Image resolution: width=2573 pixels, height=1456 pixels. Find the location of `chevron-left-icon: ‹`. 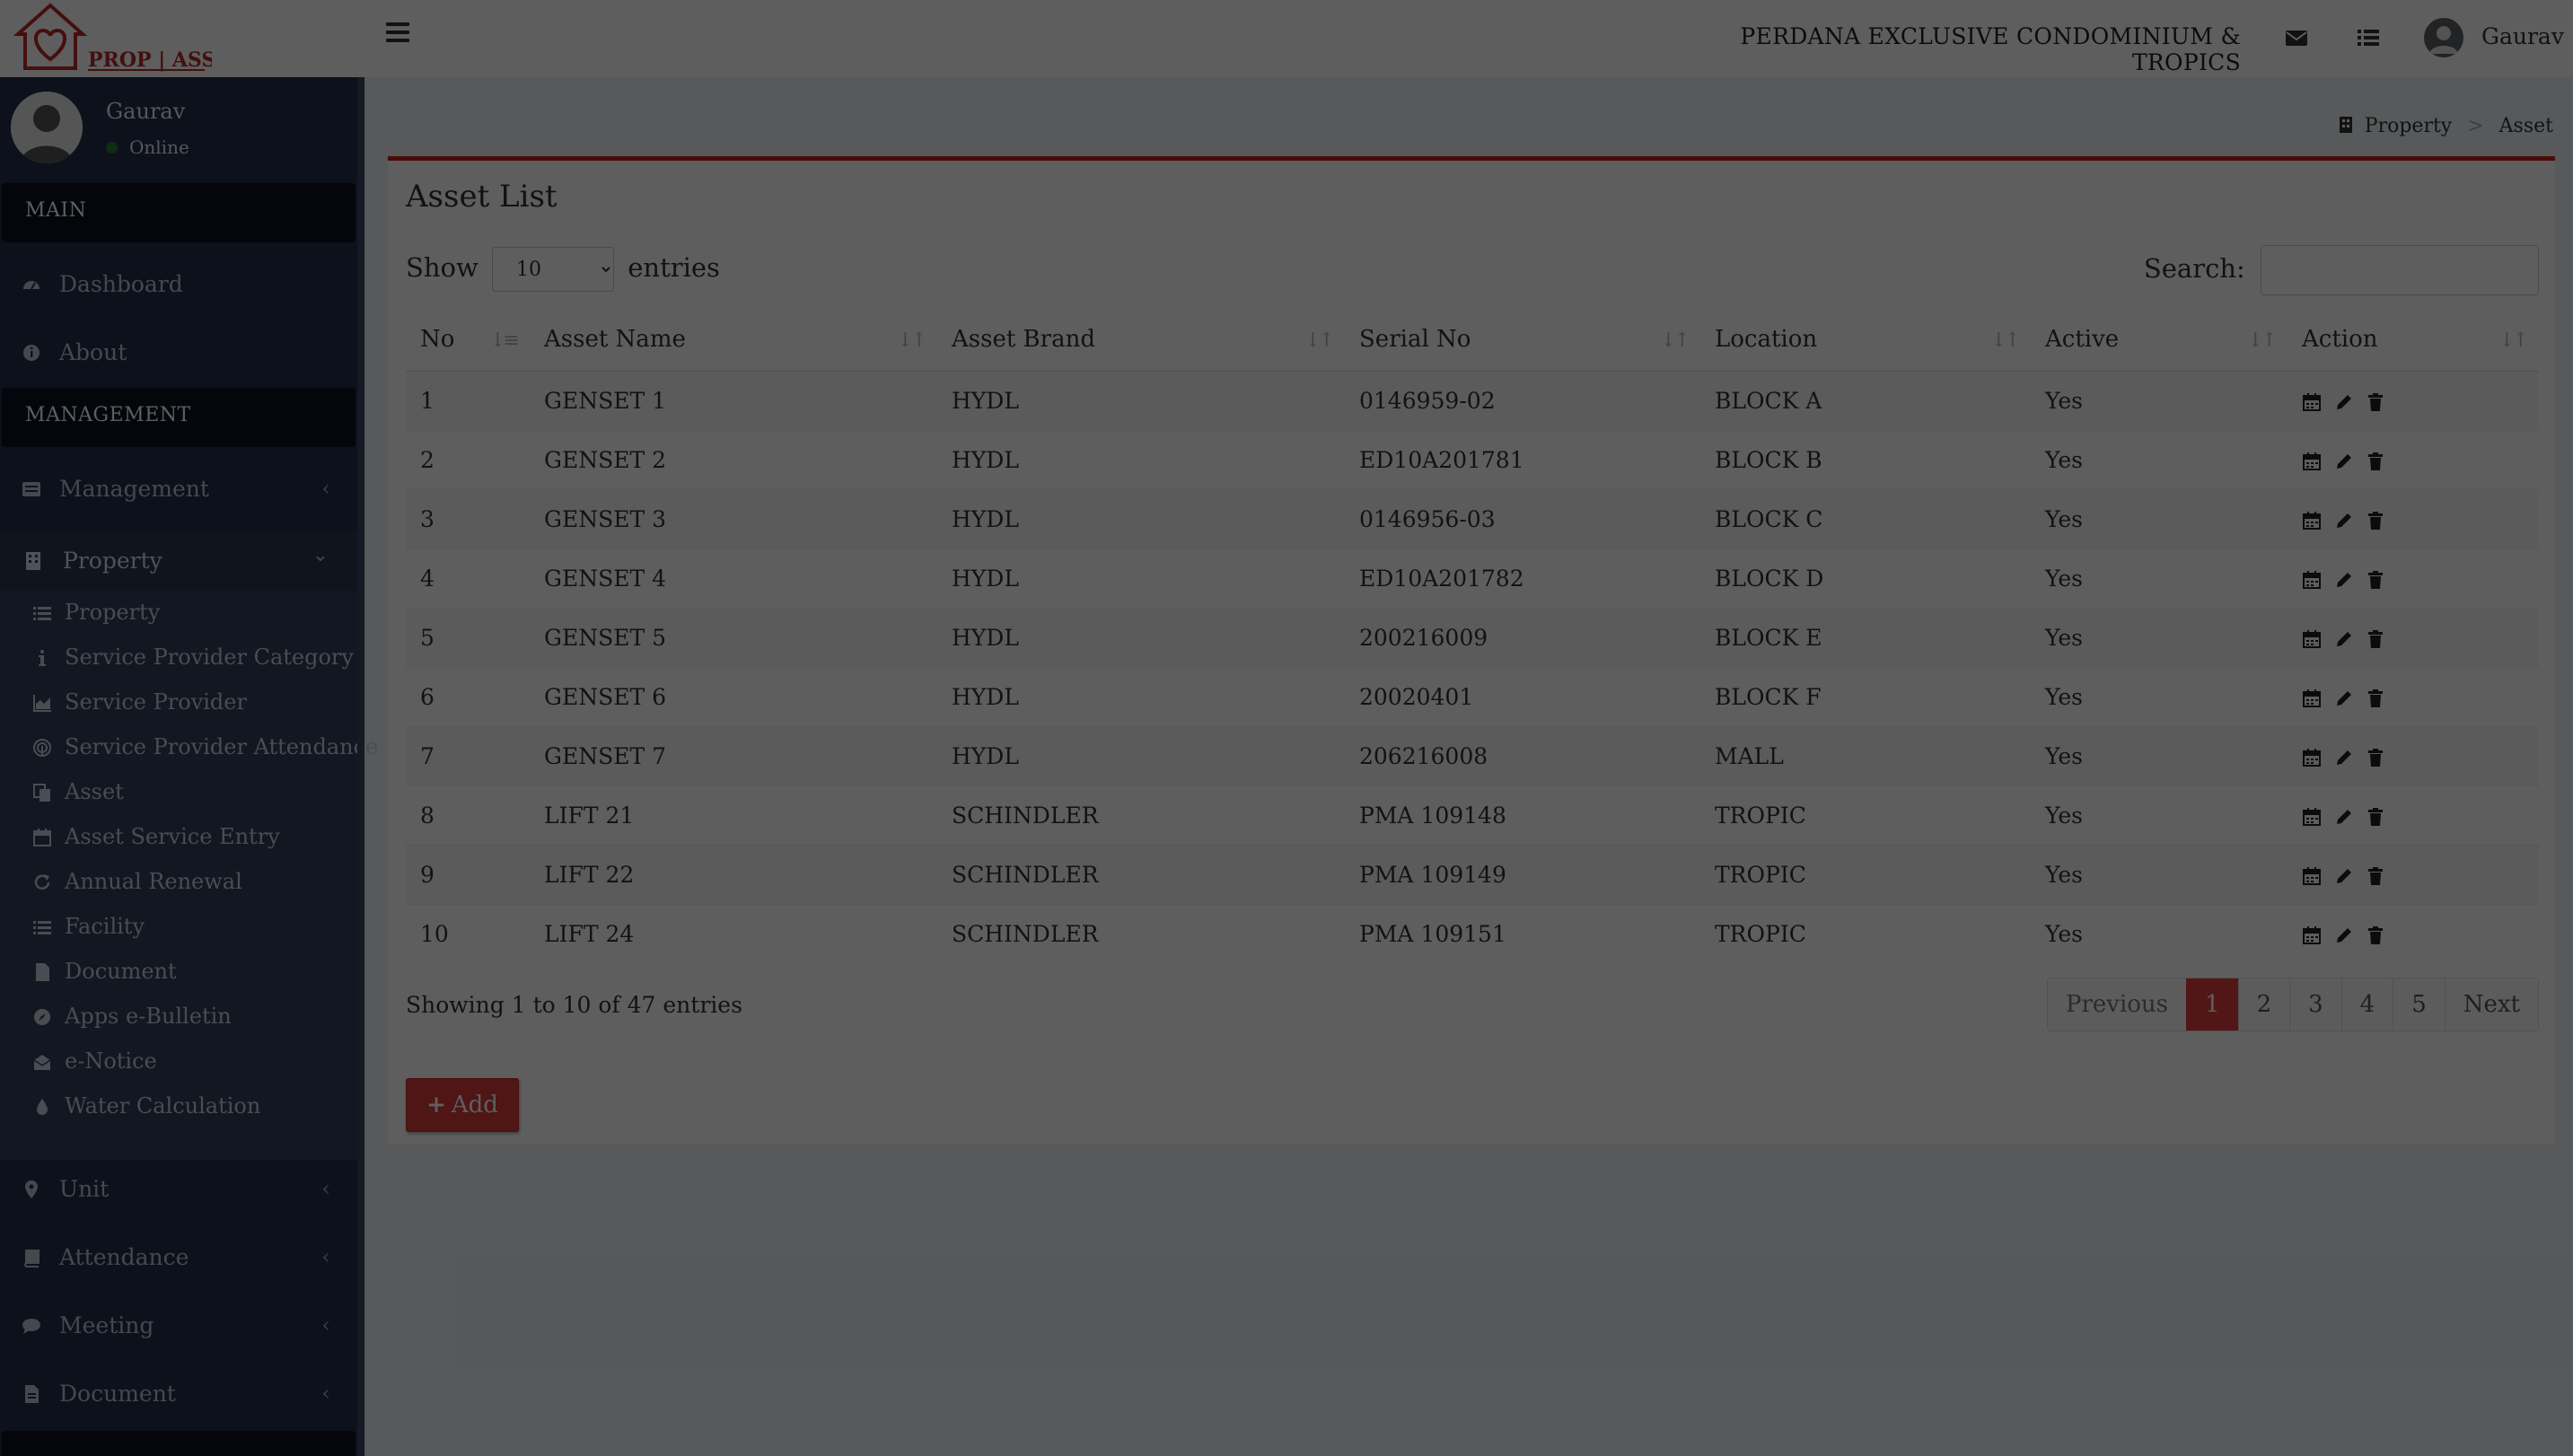

chevron-left-icon: ‹ is located at coordinates (325, 1393).